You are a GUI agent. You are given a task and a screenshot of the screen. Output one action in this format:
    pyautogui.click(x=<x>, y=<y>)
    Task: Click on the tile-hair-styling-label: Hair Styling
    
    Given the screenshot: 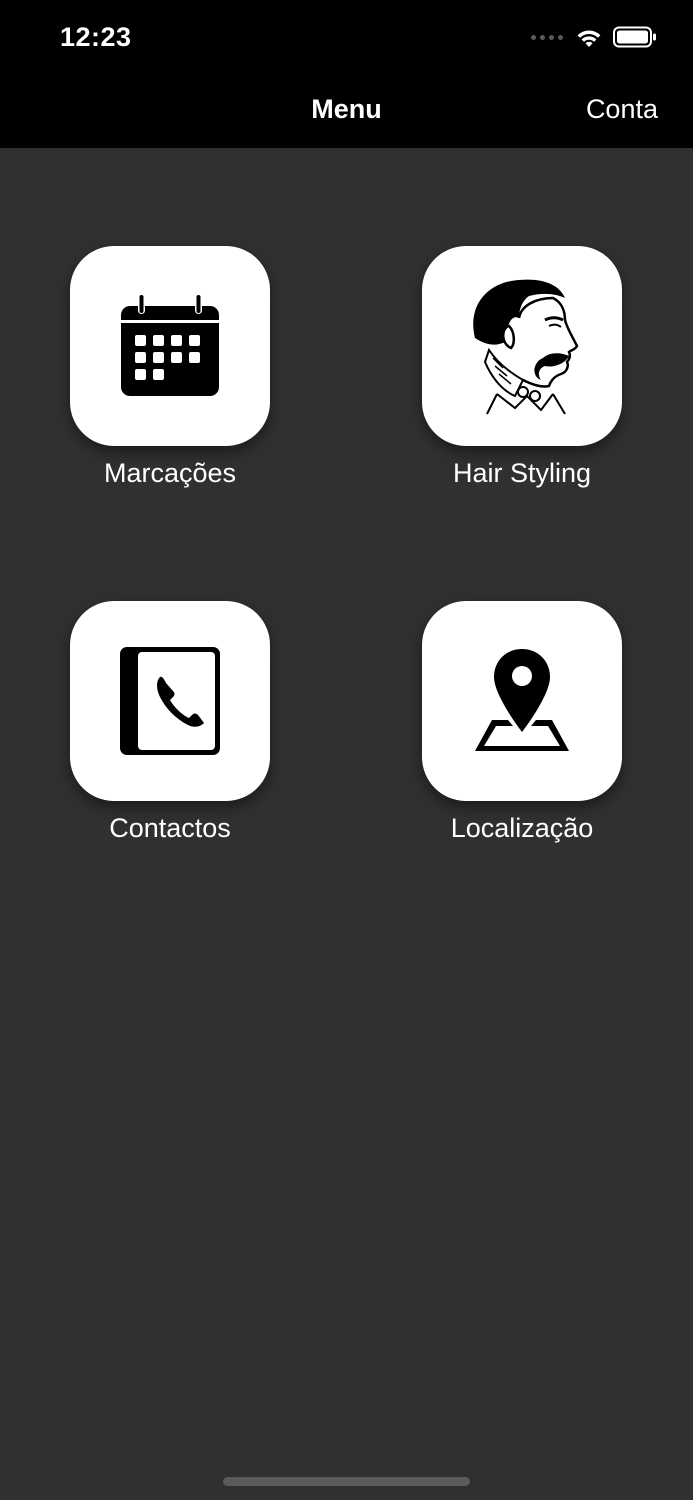 What is the action you would take?
    pyautogui.click(x=522, y=473)
    